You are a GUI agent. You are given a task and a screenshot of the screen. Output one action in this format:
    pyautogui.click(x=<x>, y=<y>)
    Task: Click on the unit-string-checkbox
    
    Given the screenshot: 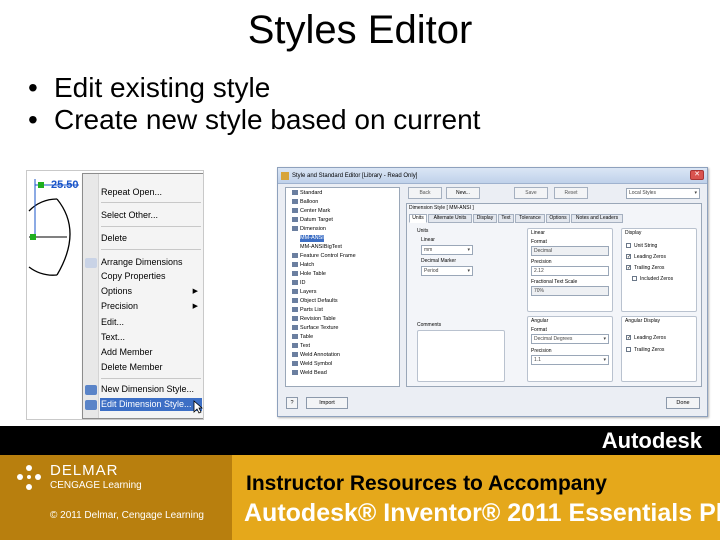 What is the action you would take?
    pyautogui.click(x=628, y=245)
    